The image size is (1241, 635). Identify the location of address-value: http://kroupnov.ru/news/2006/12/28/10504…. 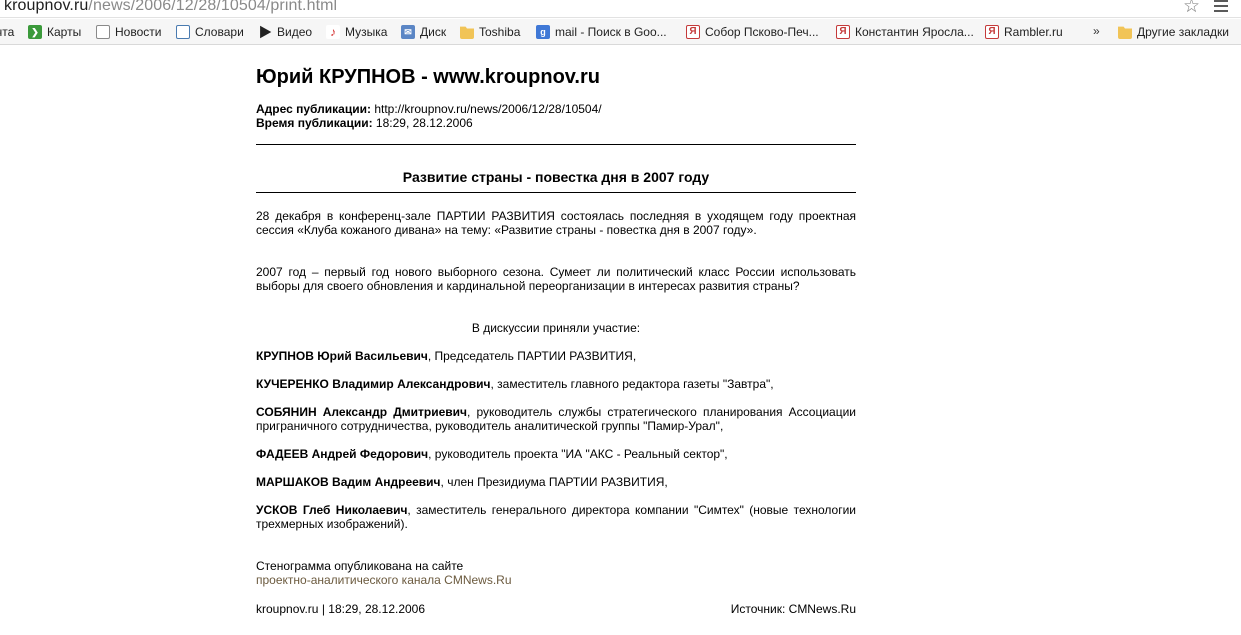
(488, 109).